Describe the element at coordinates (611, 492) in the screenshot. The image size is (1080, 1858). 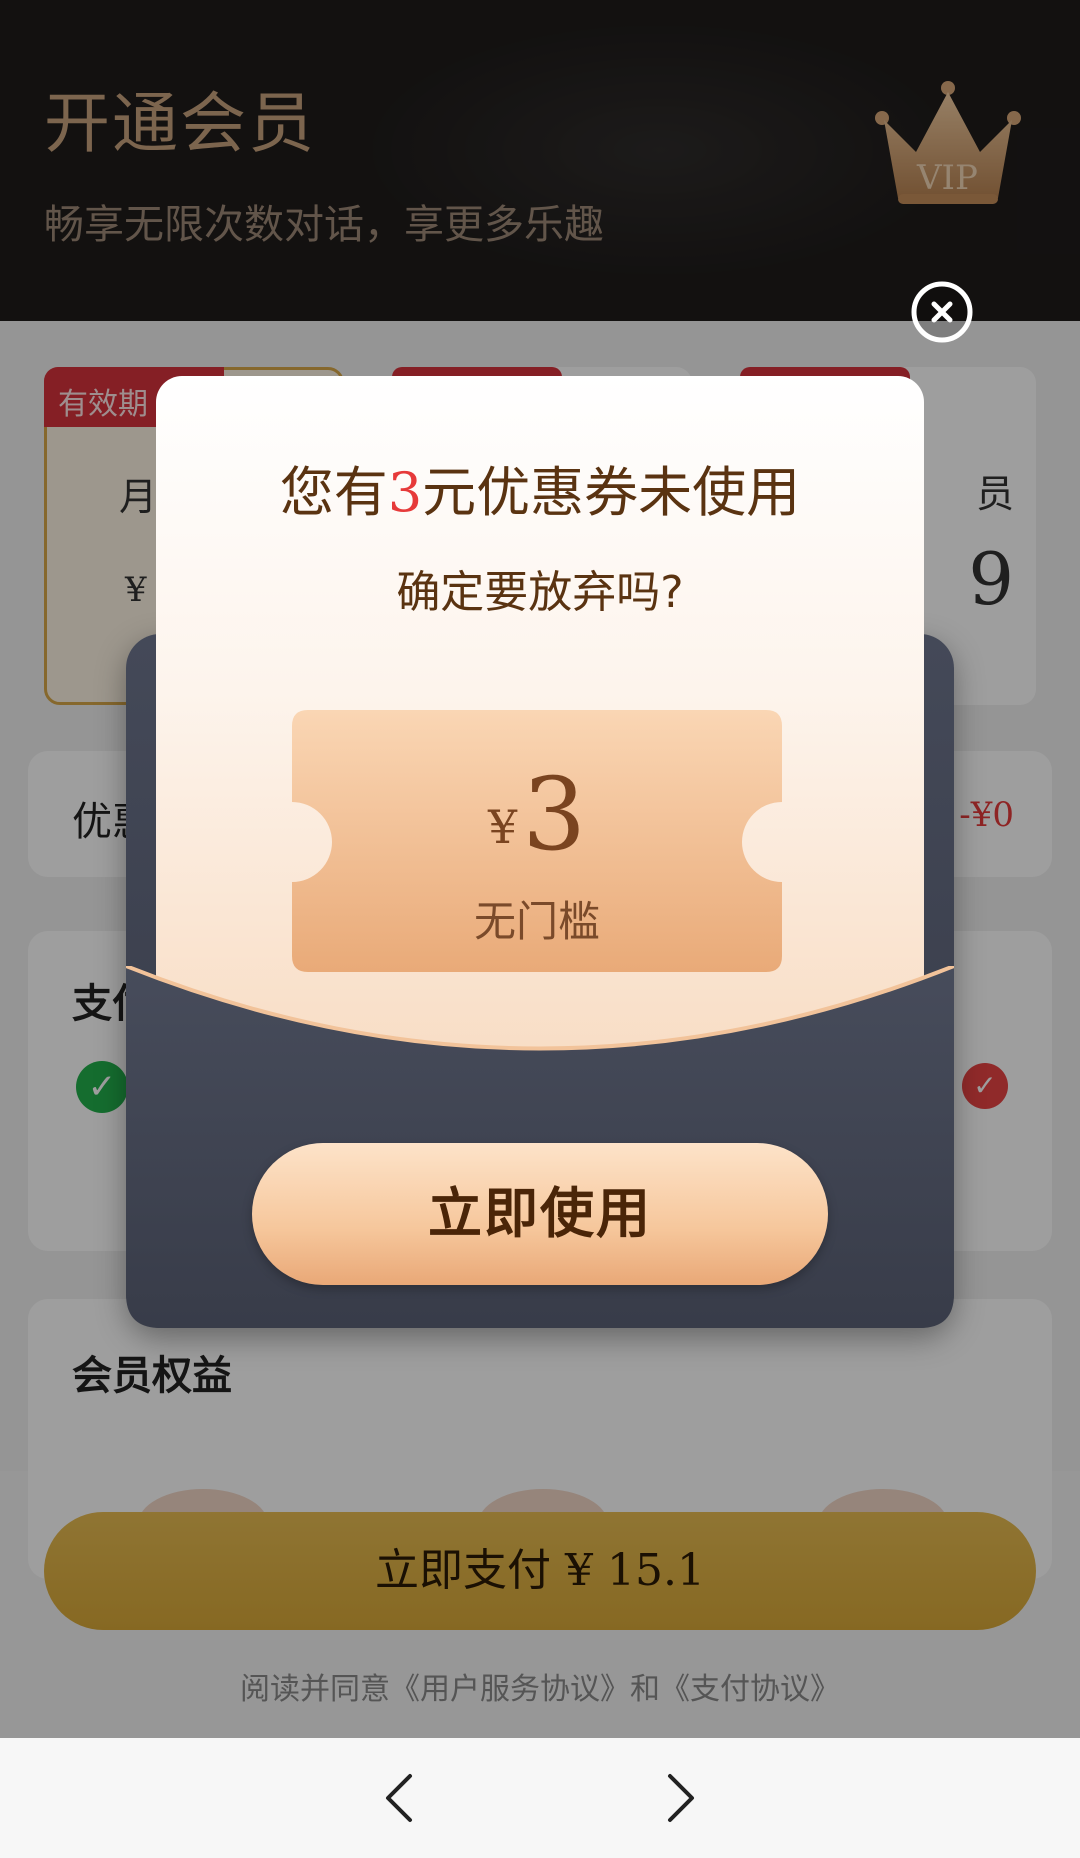
I see `modal-title-after: 元优惠券未使用` at that location.